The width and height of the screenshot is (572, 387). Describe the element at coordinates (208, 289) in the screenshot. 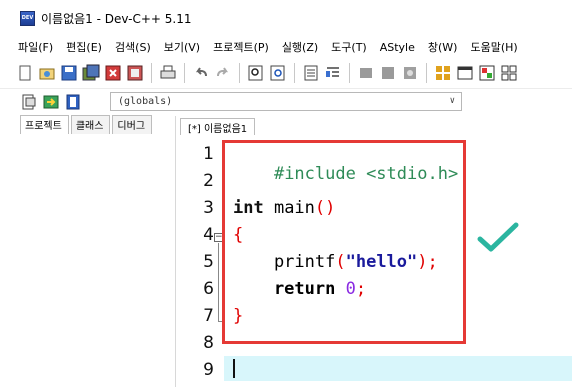

I see `line-number: 6` at that location.